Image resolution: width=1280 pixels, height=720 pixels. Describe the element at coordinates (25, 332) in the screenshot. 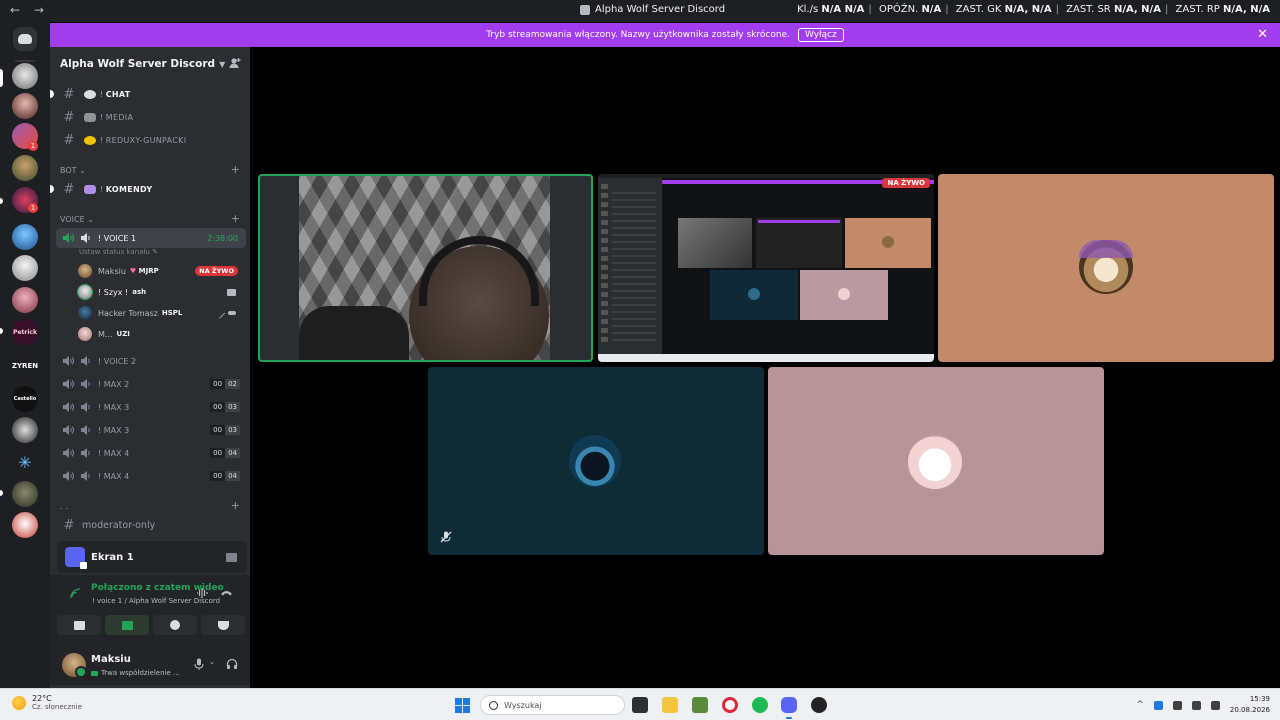

I see `server-petrick: Petrick` at that location.